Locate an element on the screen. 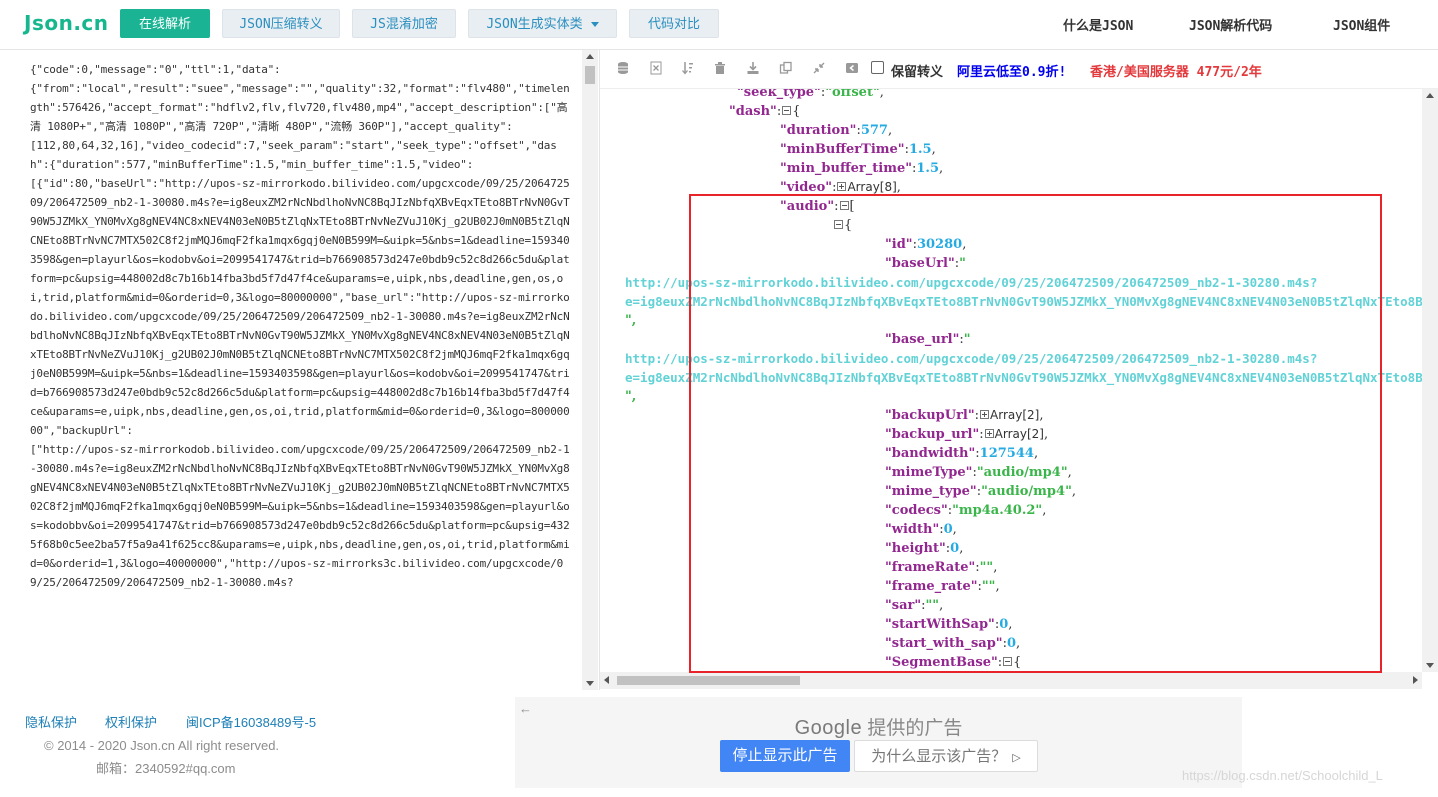 The image size is (1438, 797). copy-icon is located at coordinates (786, 68).